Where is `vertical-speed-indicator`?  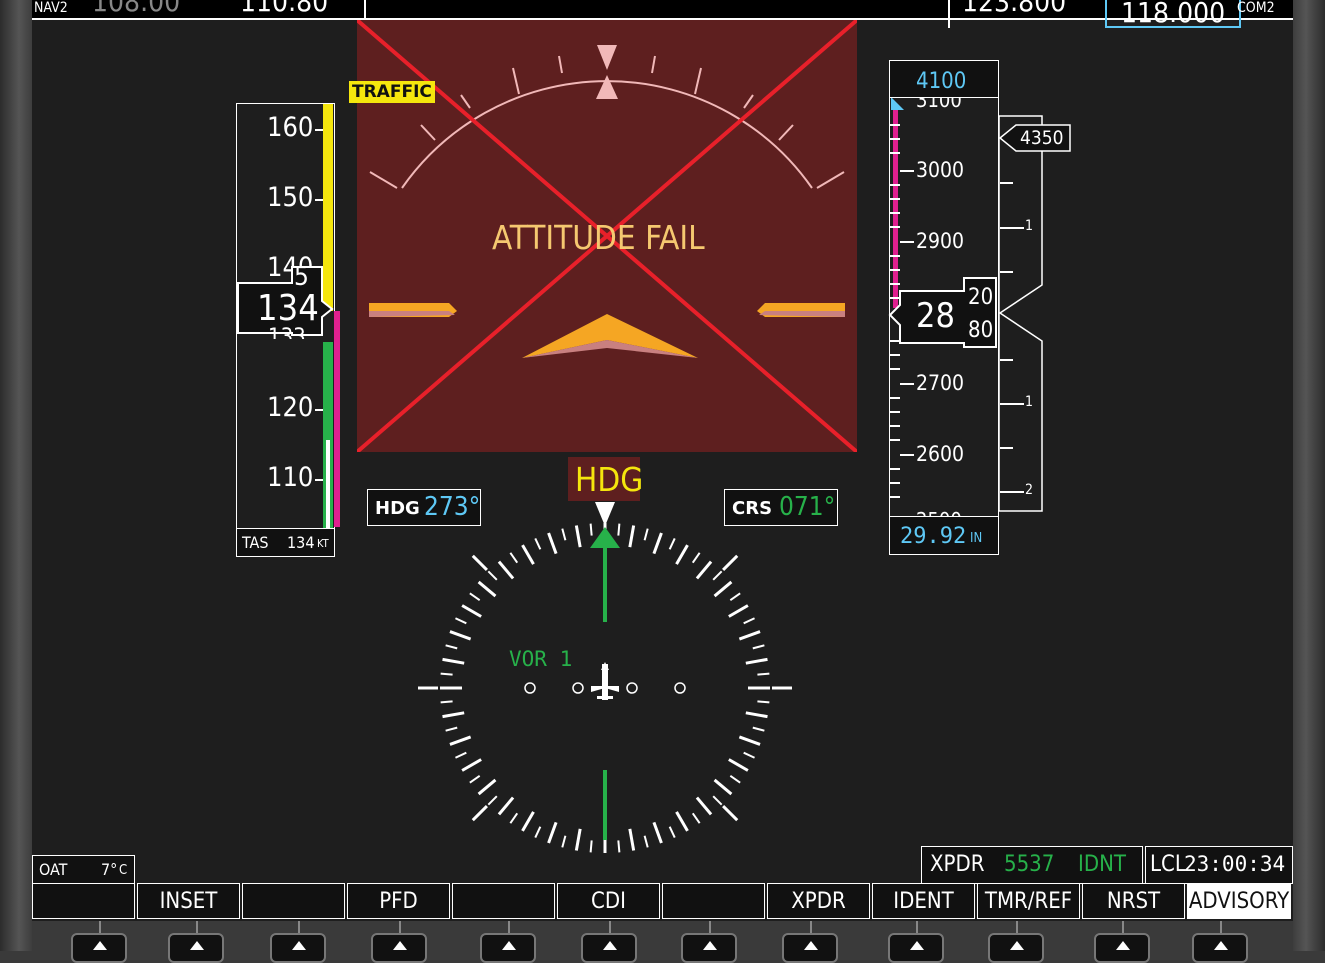
vertical-speed-indicator is located at coordinates (1020, 313).